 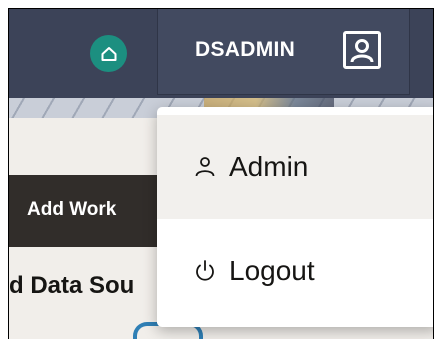 I want to click on user-menu-button: DSADMIN, so click(x=283, y=52).